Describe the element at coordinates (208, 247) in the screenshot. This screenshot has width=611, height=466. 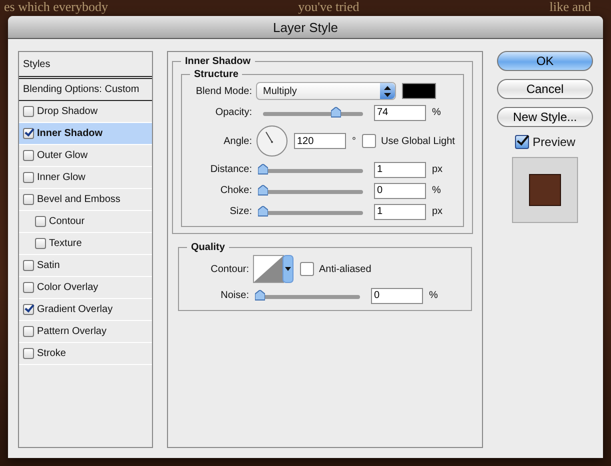
I see `group-title: Quality` at that location.